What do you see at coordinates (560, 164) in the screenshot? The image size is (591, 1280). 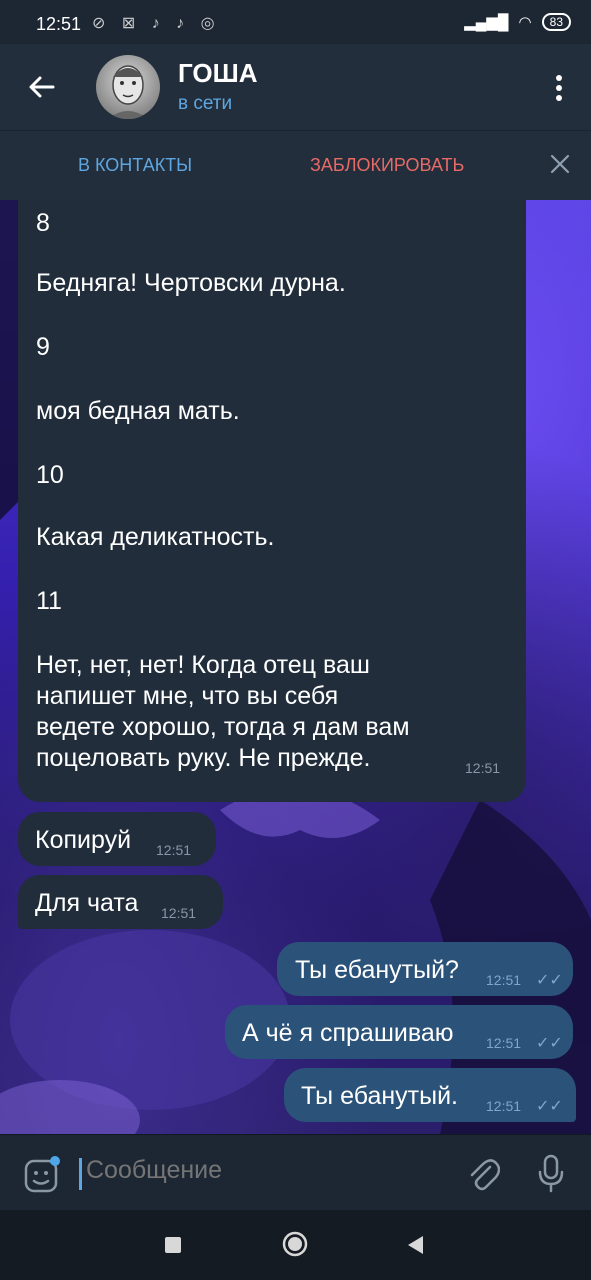 I see `close-icon` at bounding box center [560, 164].